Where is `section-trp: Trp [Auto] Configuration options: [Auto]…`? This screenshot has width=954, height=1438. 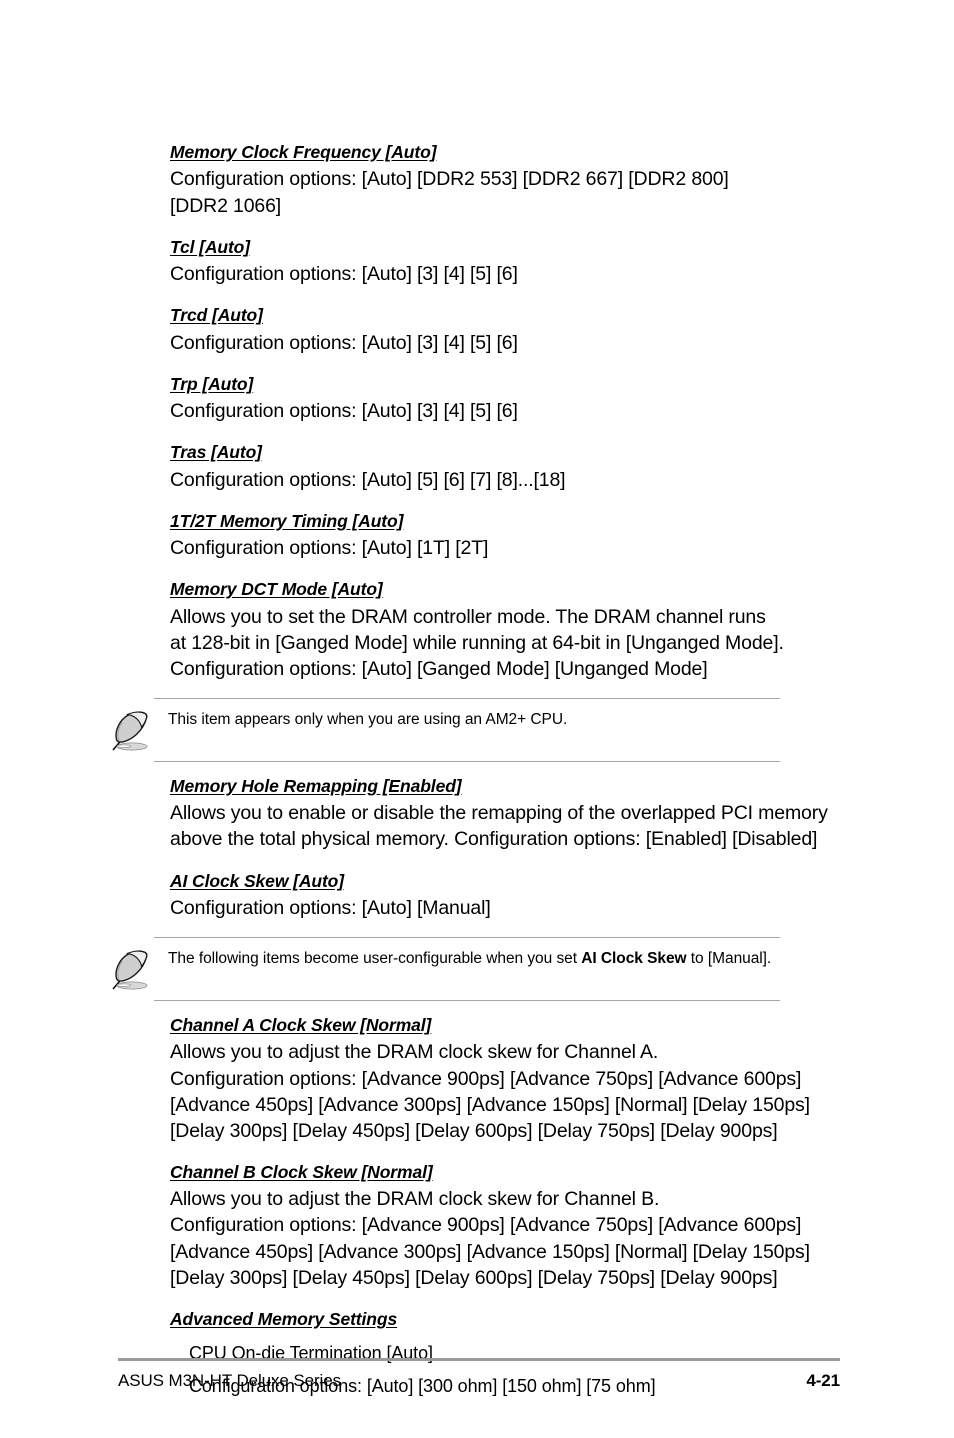
section-trp: Trp [Auto] Configuration options: [Auto]… is located at coordinates (515, 398).